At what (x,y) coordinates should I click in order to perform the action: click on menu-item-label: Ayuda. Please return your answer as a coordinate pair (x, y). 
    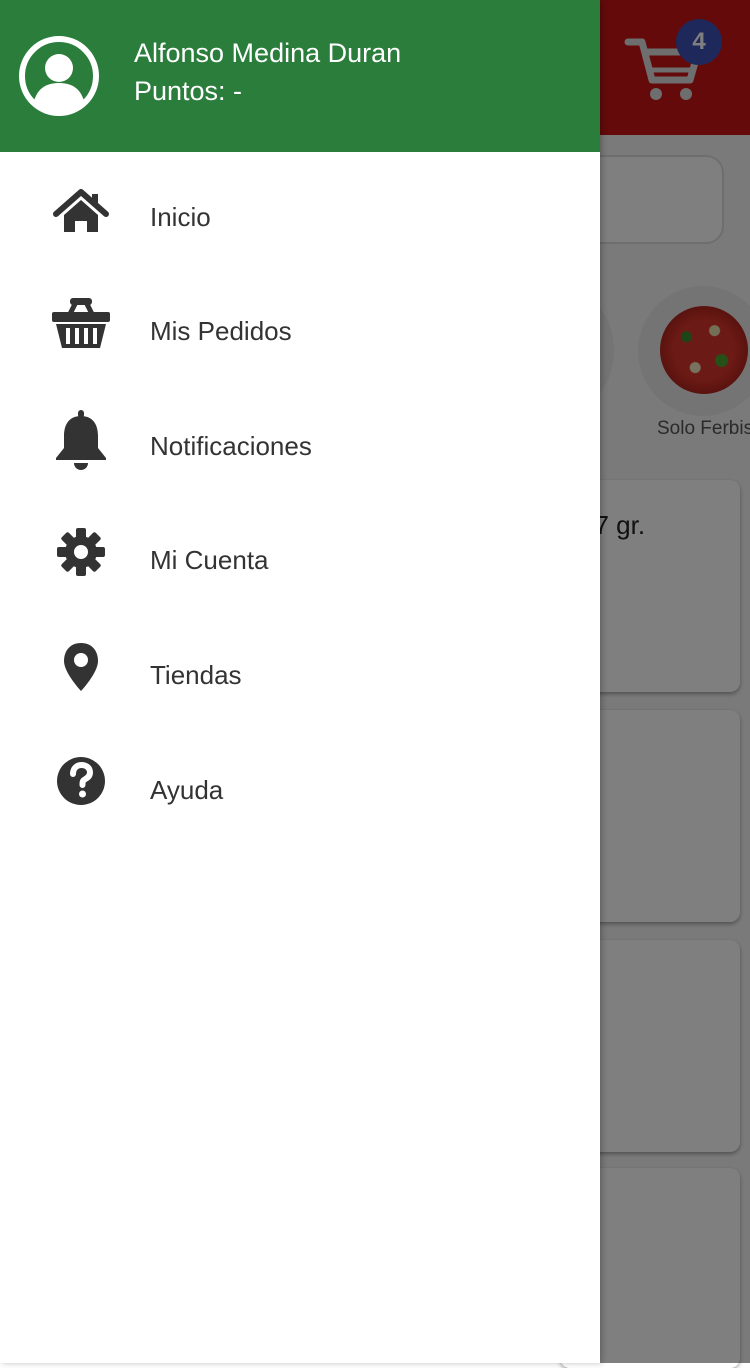
    Looking at the image, I should click on (187, 790).